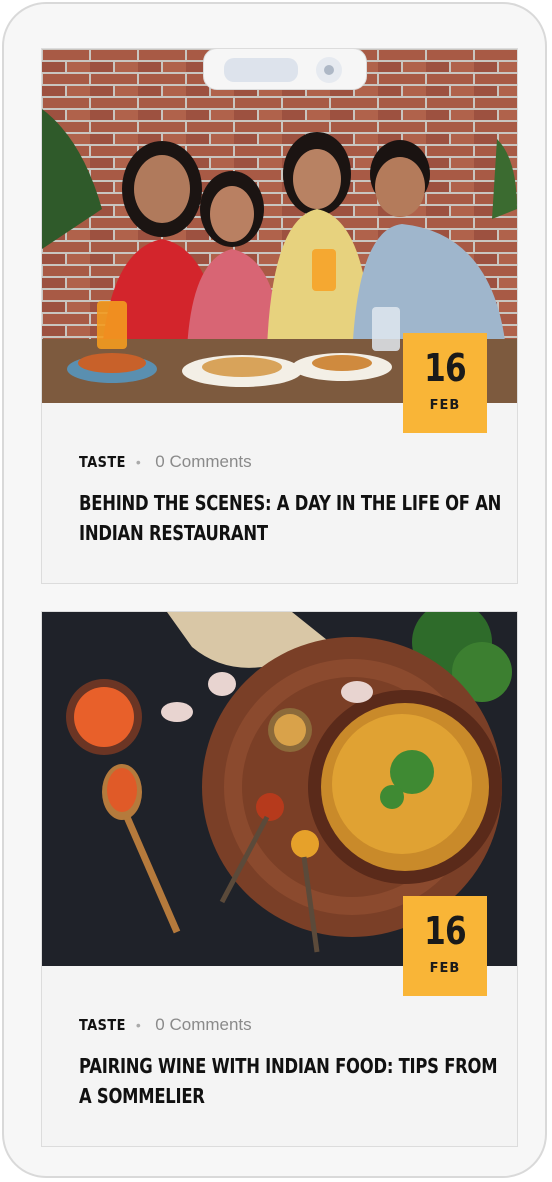 The width and height of the screenshot is (552, 1182). I want to click on phone-notch, so click(285, 69).